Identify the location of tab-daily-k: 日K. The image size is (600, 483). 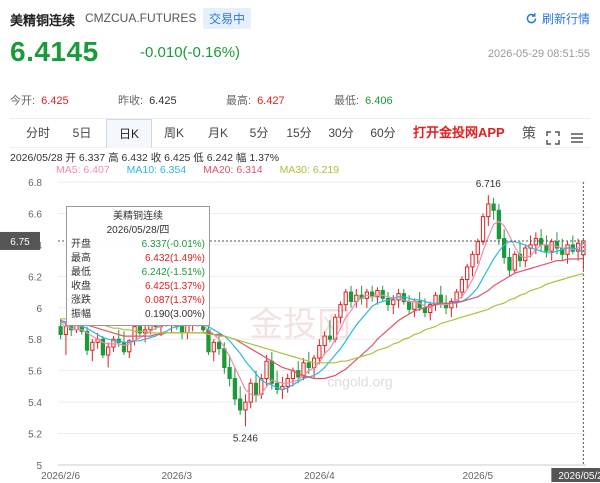
(129, 133).